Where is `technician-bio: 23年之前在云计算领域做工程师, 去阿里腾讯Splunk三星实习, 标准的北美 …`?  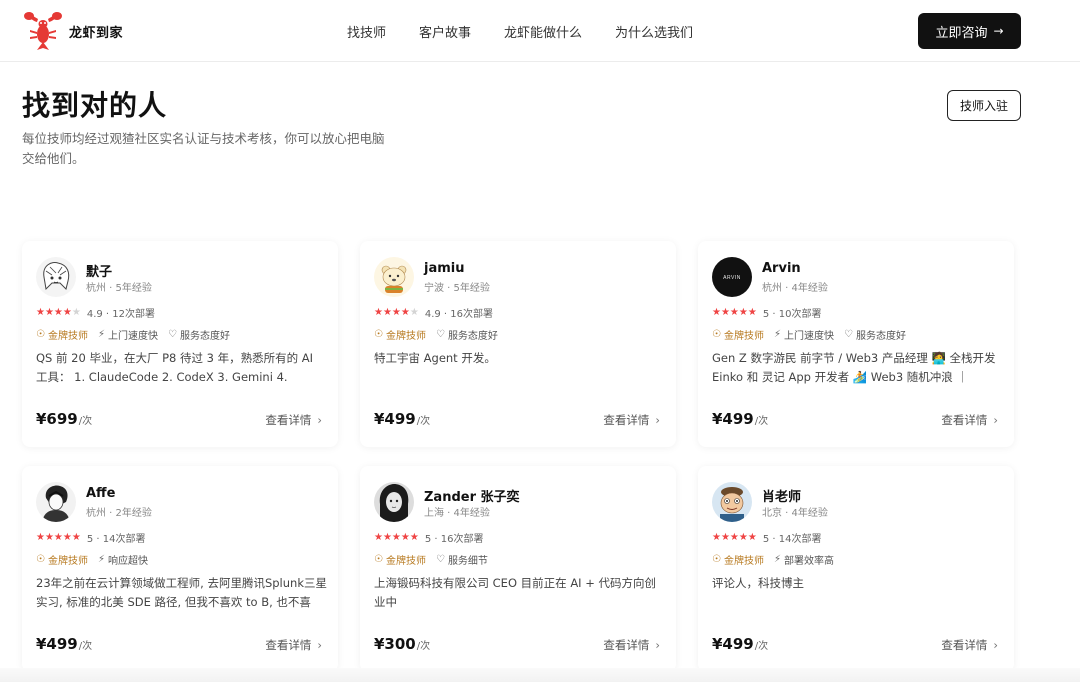 technician-bio: 23年之前在云计算领域做工程师, 去阿里腾讯Splunk三星实习, 标准的北美 … is located at coordinates (181, 592).